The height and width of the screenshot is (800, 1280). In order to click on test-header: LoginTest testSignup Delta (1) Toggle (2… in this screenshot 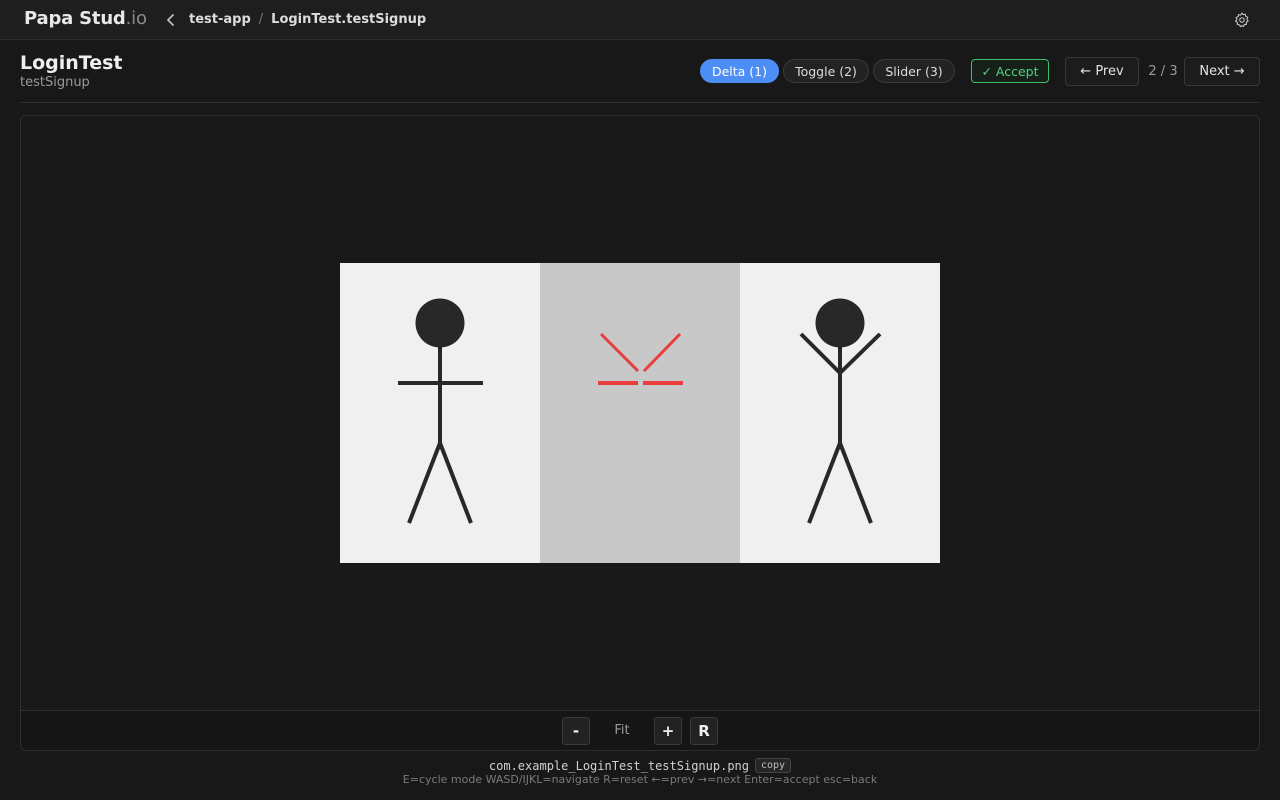, I will do `click(640, 71)`.